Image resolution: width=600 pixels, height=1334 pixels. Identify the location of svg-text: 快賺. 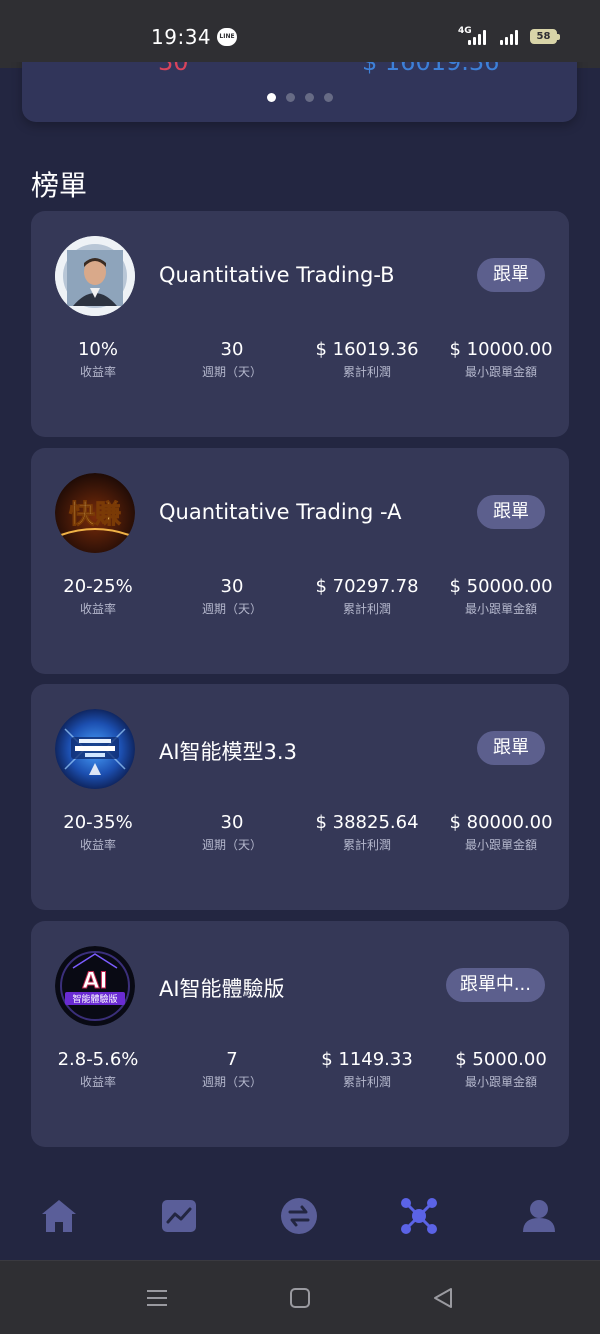
(95, 515).